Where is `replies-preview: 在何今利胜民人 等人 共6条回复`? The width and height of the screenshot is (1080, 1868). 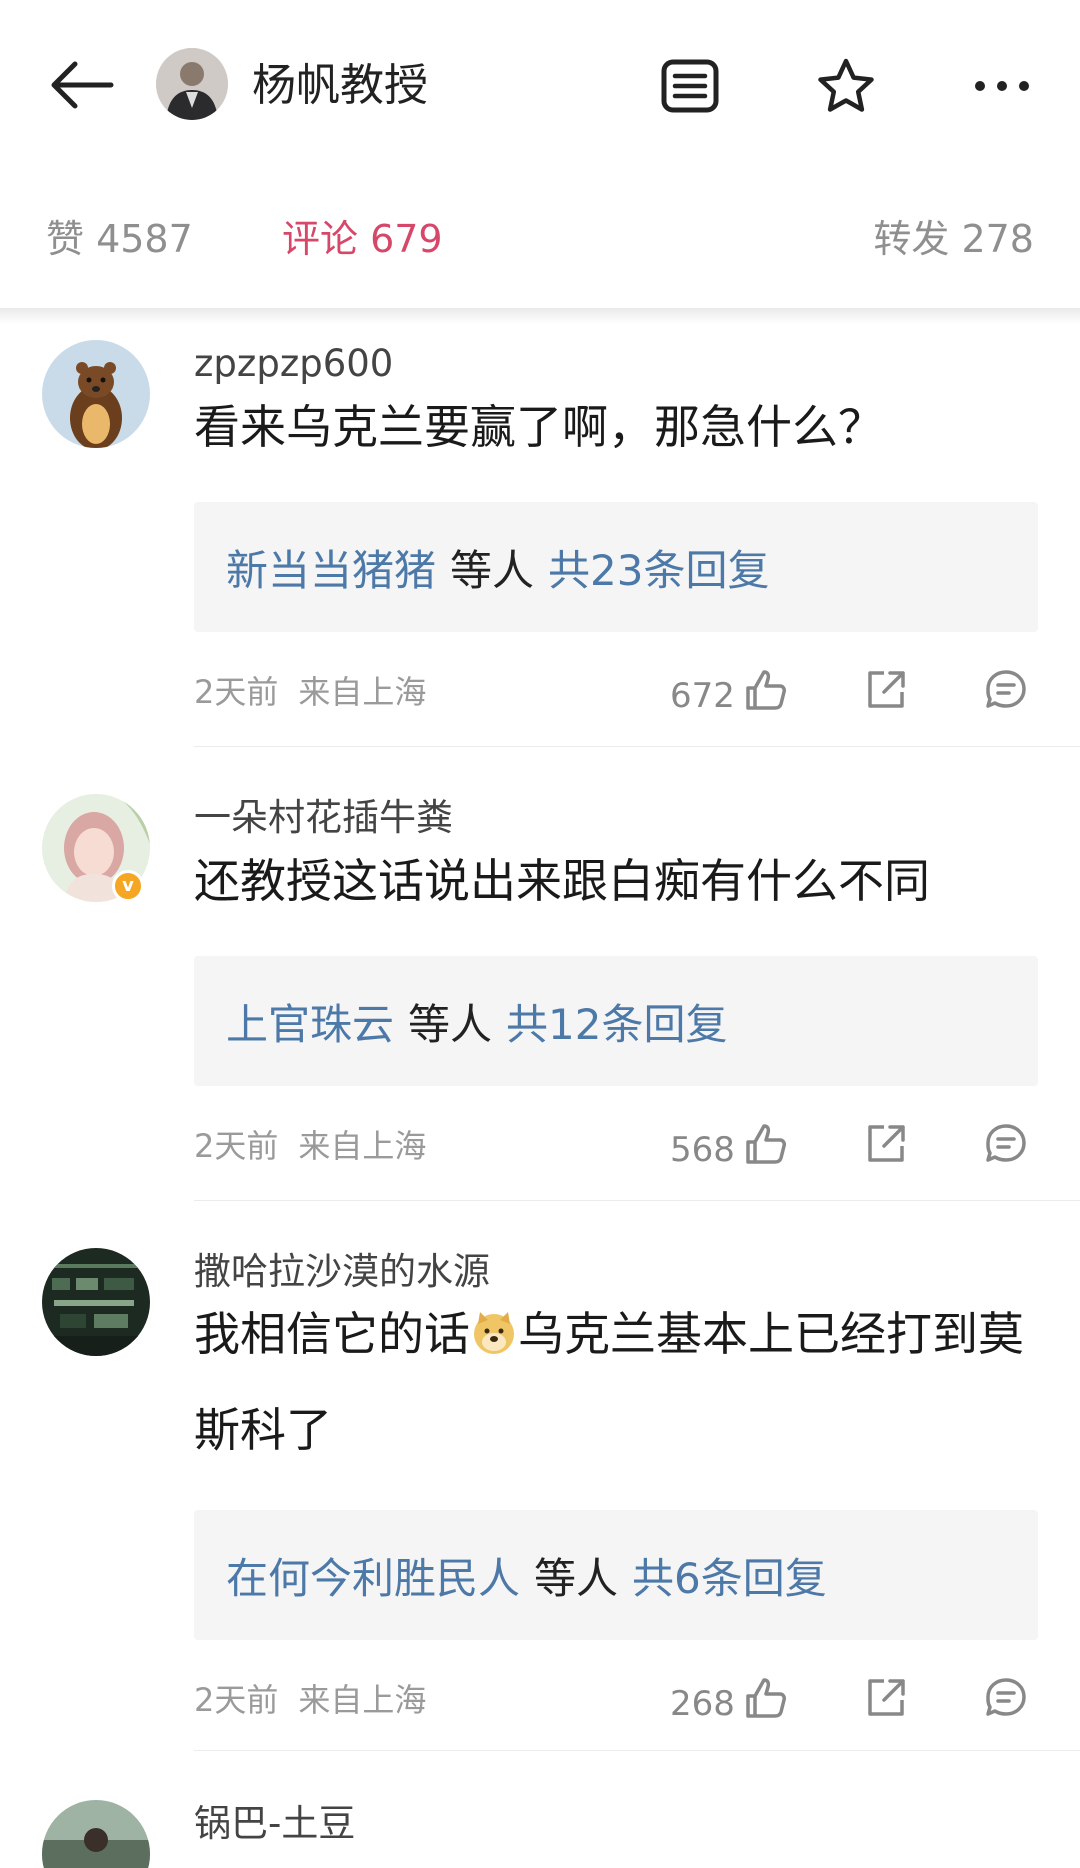
replies-preview: 在何今利胜民人 等人 共6条回复 is located at coordinates (616, 1575).